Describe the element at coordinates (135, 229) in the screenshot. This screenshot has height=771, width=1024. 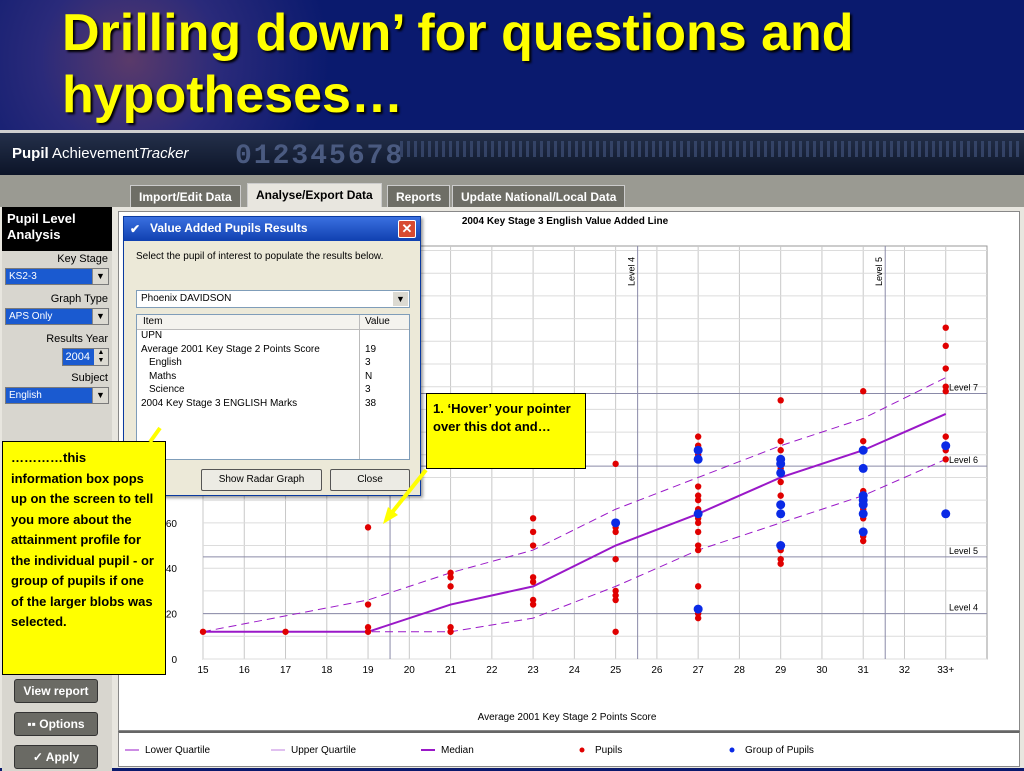
I see `checkmark-app-icon: ✔` at that location.